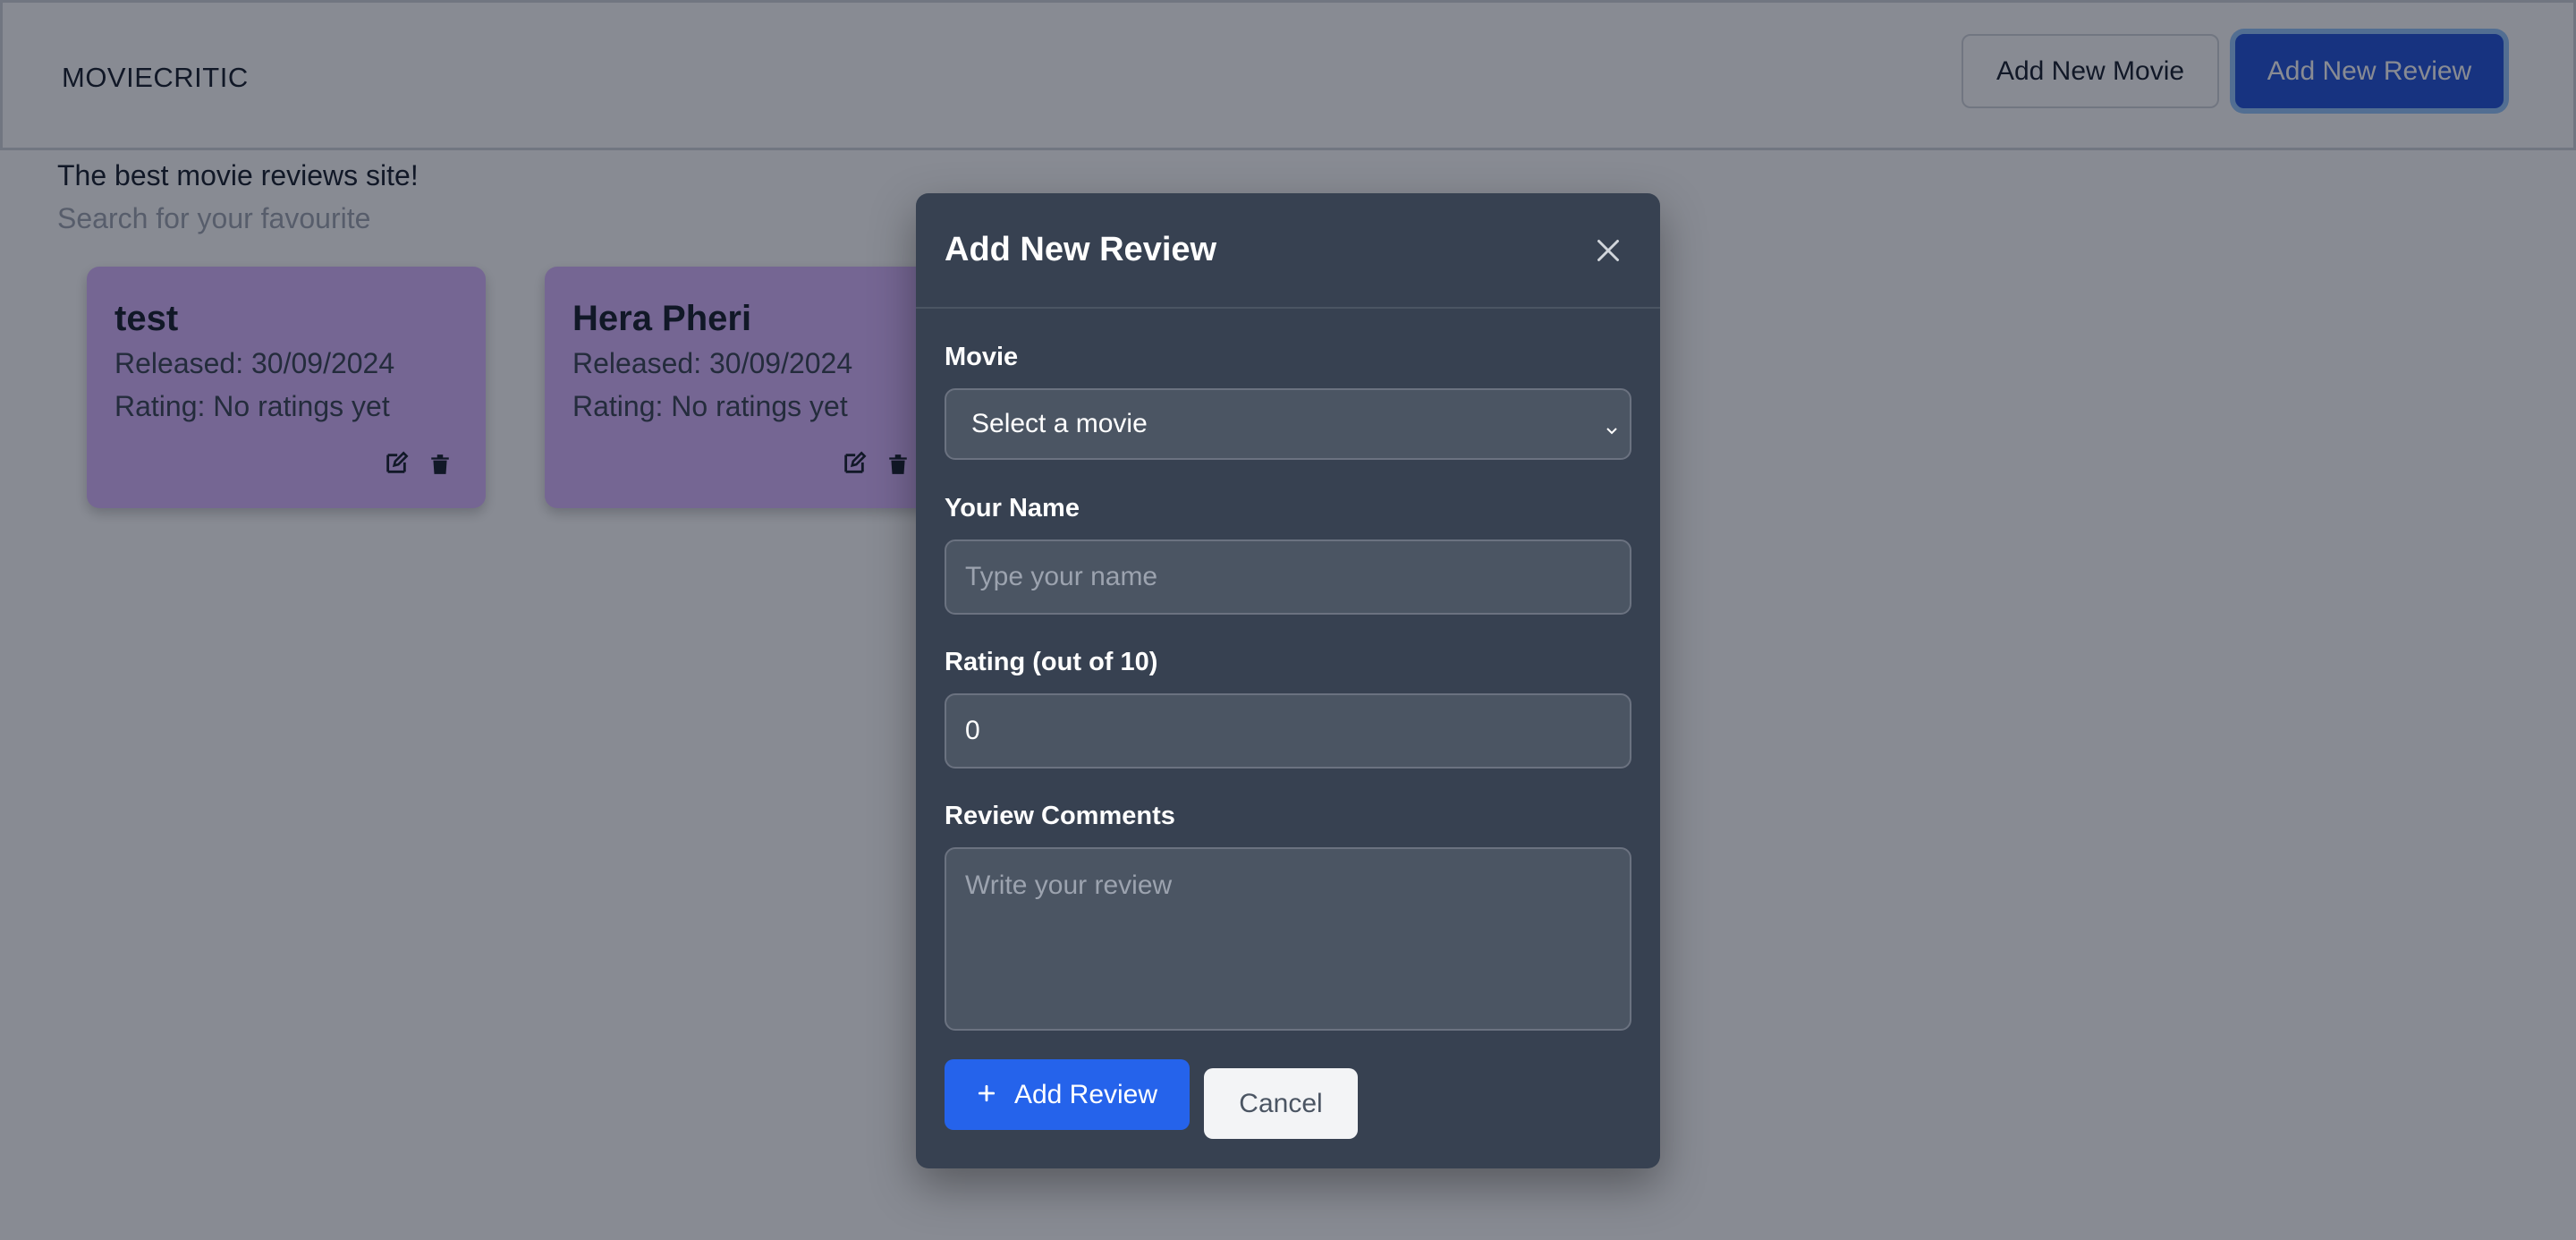 The image size is (2576, 1240). I want to click on chevron-down-icon, so click(1612, 426).